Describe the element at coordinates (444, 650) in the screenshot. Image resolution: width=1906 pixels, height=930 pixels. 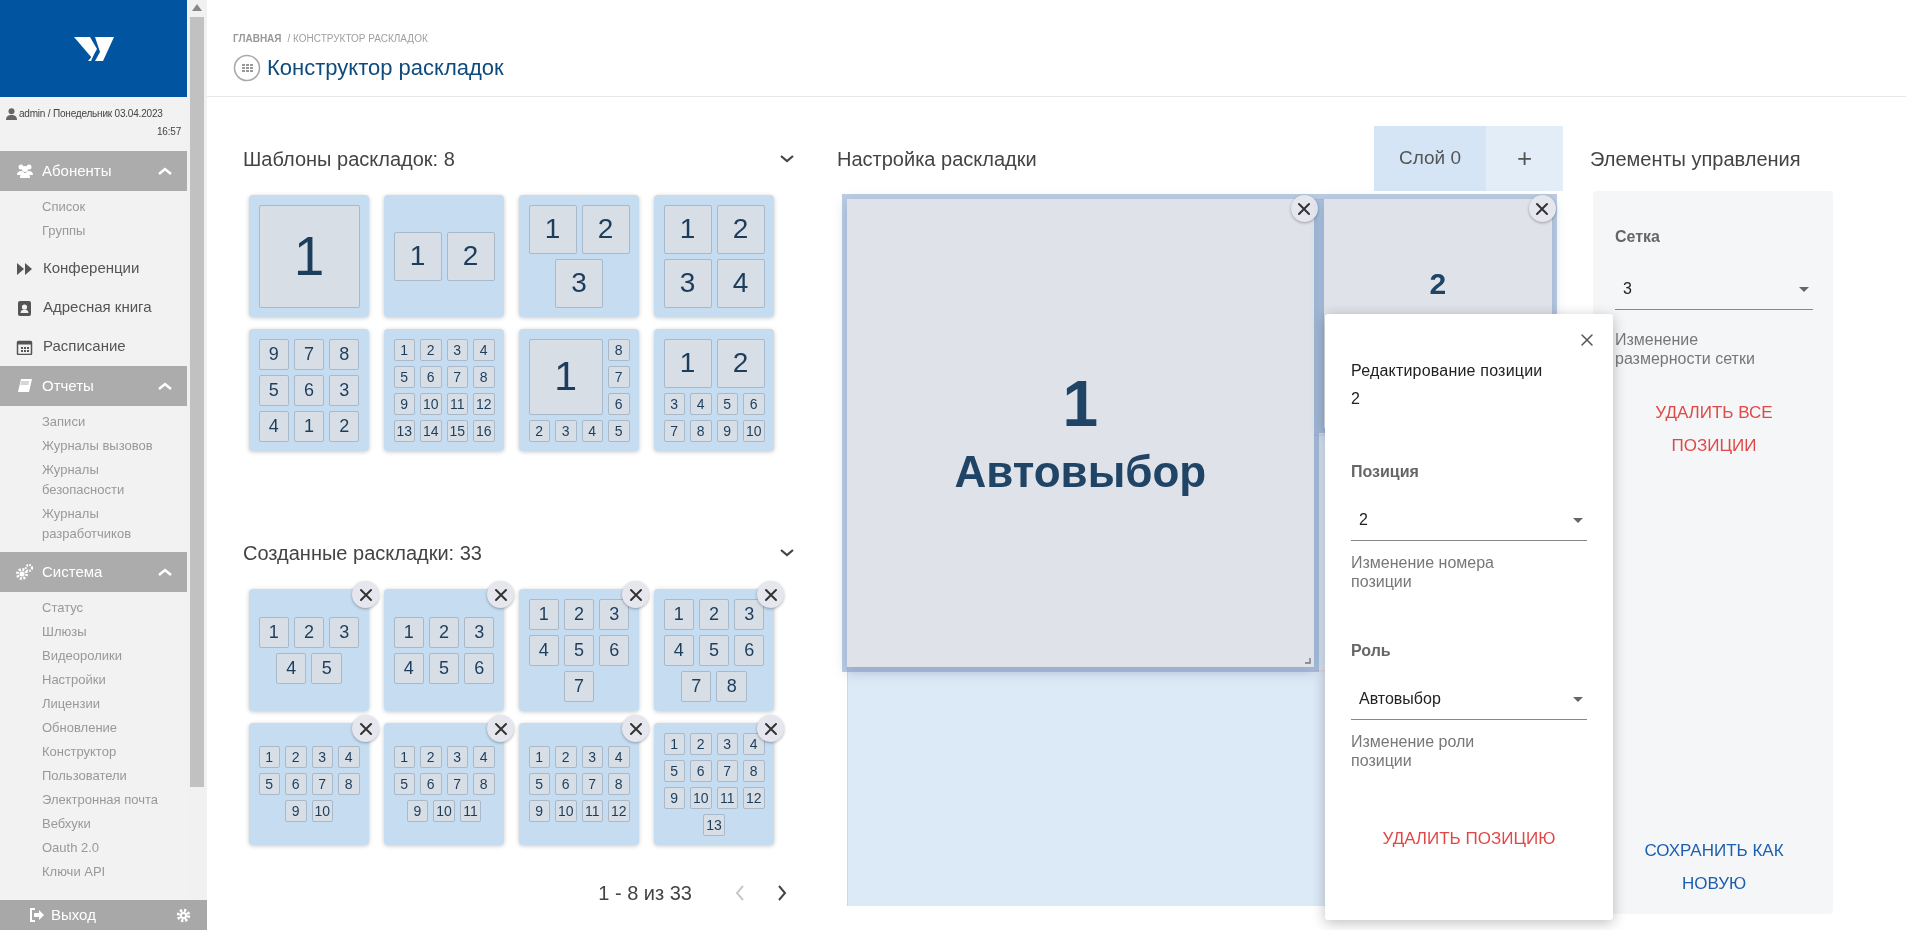
I see `layout-thumbnail: 1 2 3 4 5 6` at that location.